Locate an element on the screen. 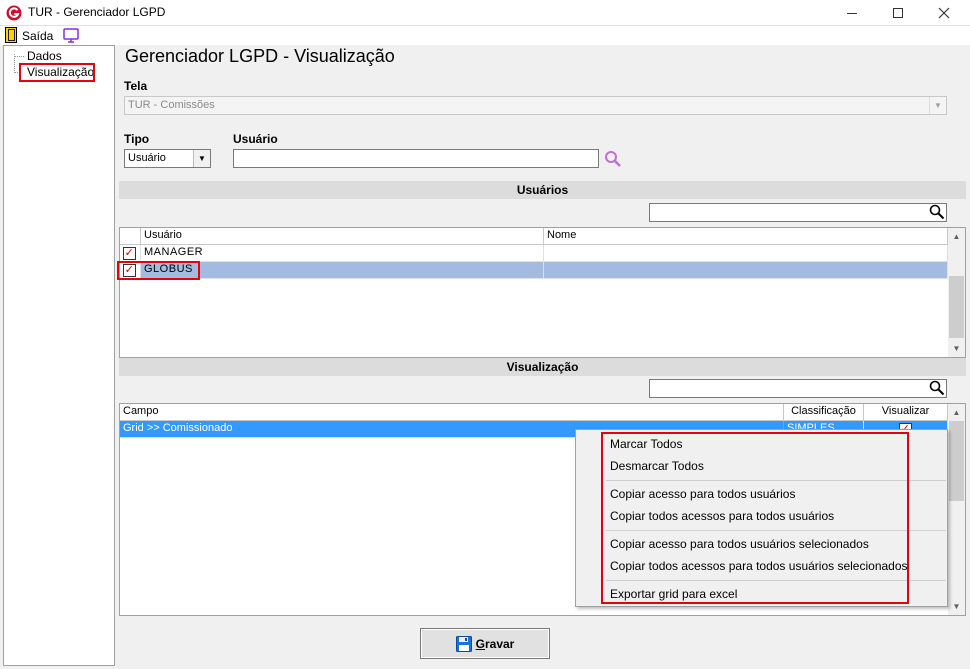 The image size is (970, 669). navigation-tree is located at coordinates (59, 355).